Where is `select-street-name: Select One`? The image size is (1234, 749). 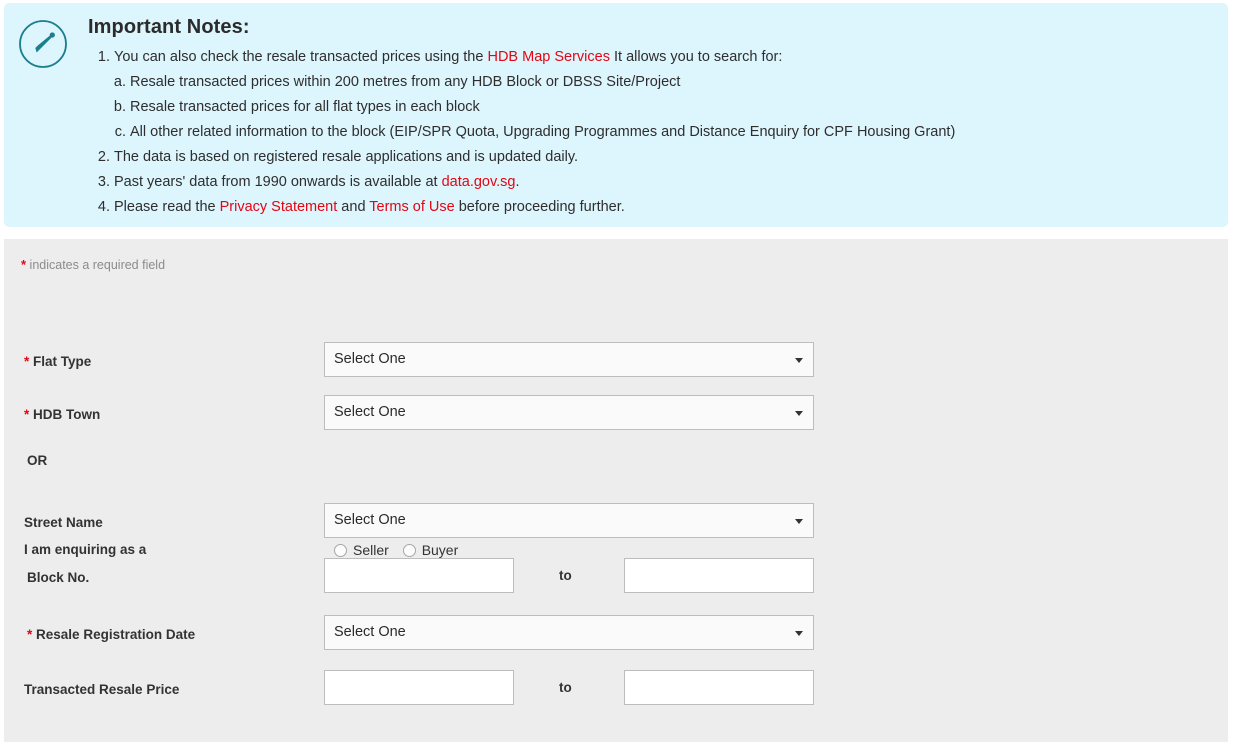
select-street-name: Select One is located at coordinates (569, 520).